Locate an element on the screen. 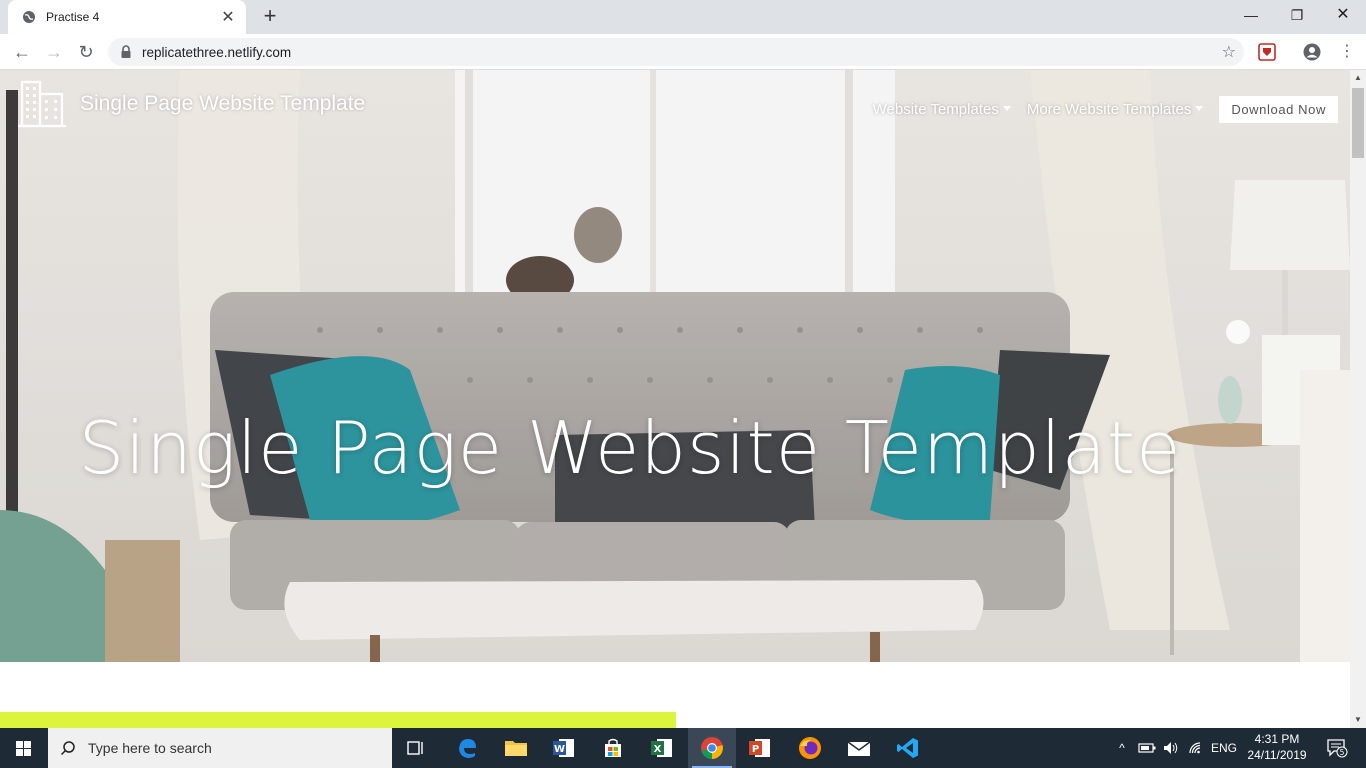 This screenshot has height=768, width=1366. address-bar: replicatethree.netlify.com ☆ is located at coordinates (676, 52).